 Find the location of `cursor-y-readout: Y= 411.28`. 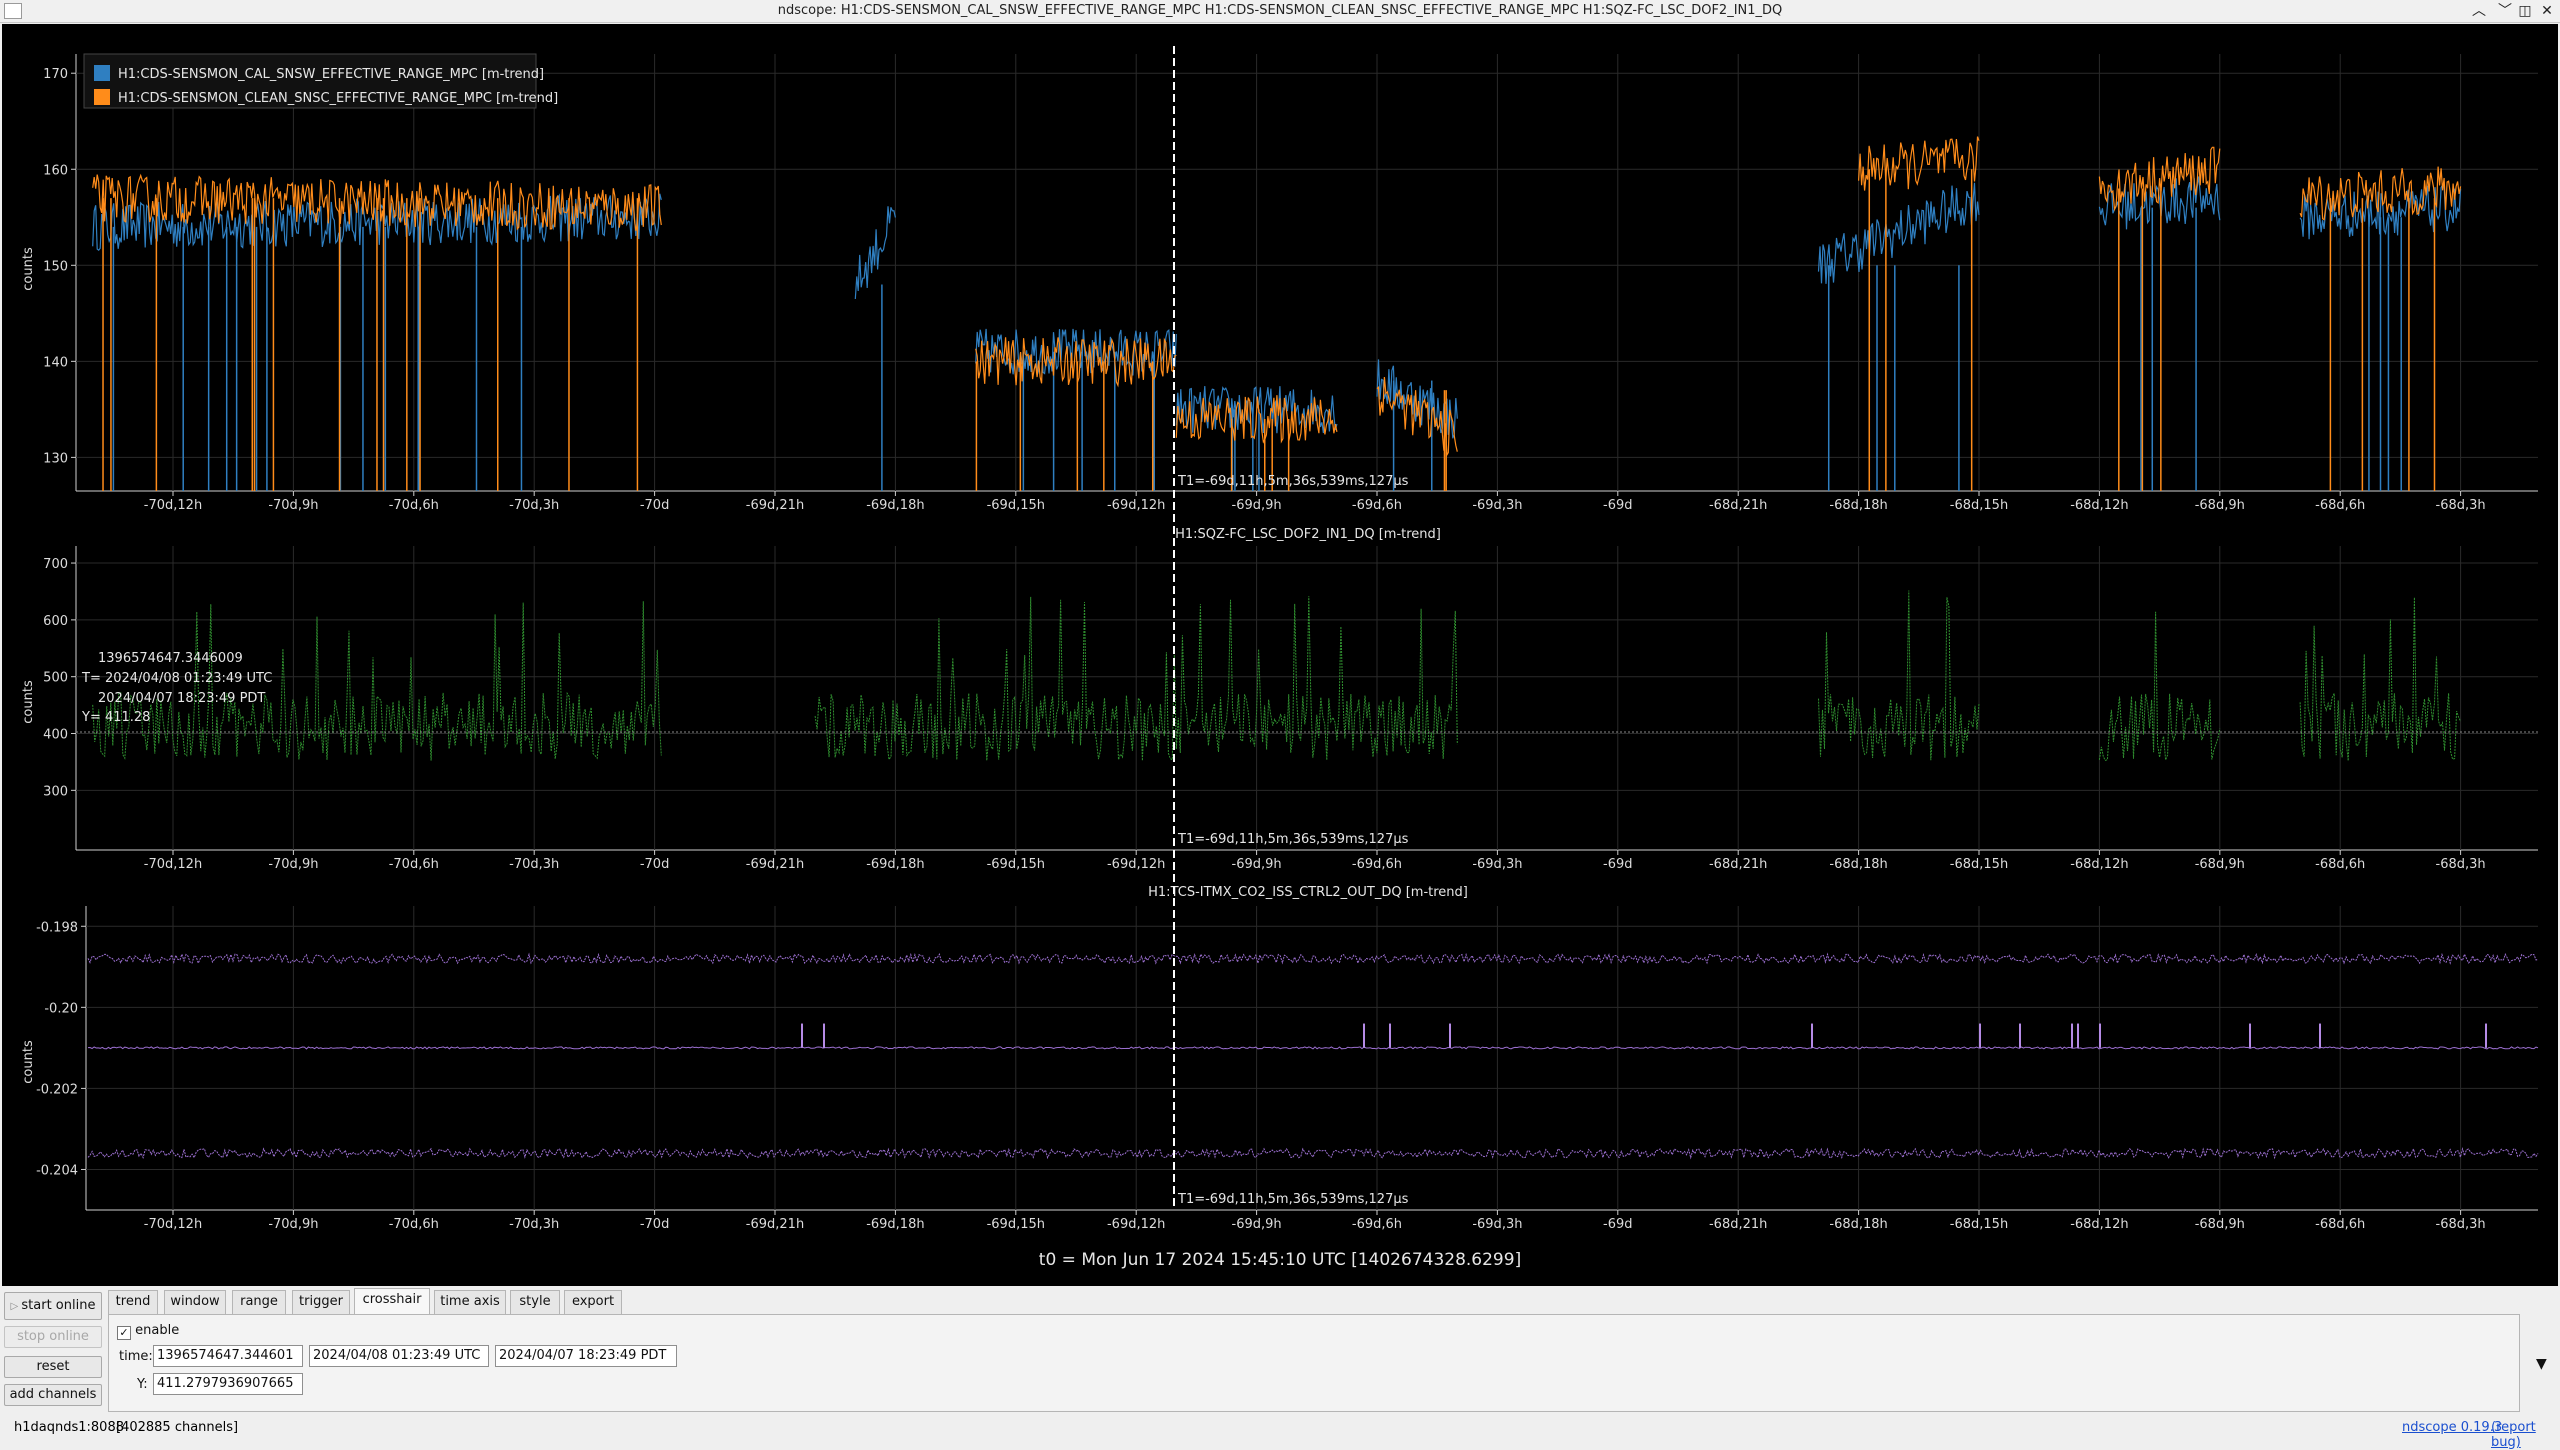

cursor-y-readout: Y= 411.28 is located at coordinates (115, 717).